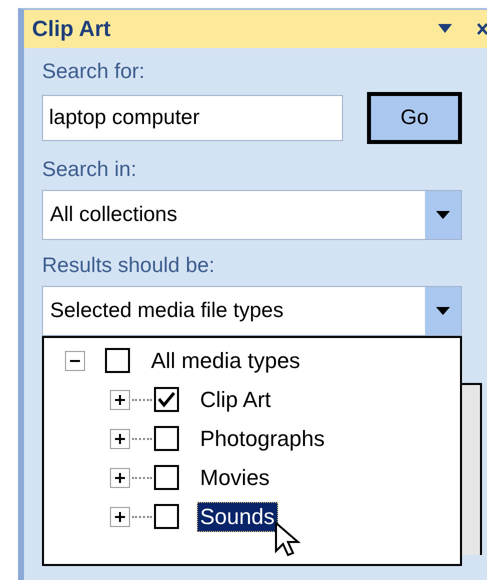  Describe the element at coordinates (89, 170) in the screenshot. I see `field-label: Search in:` at that location.